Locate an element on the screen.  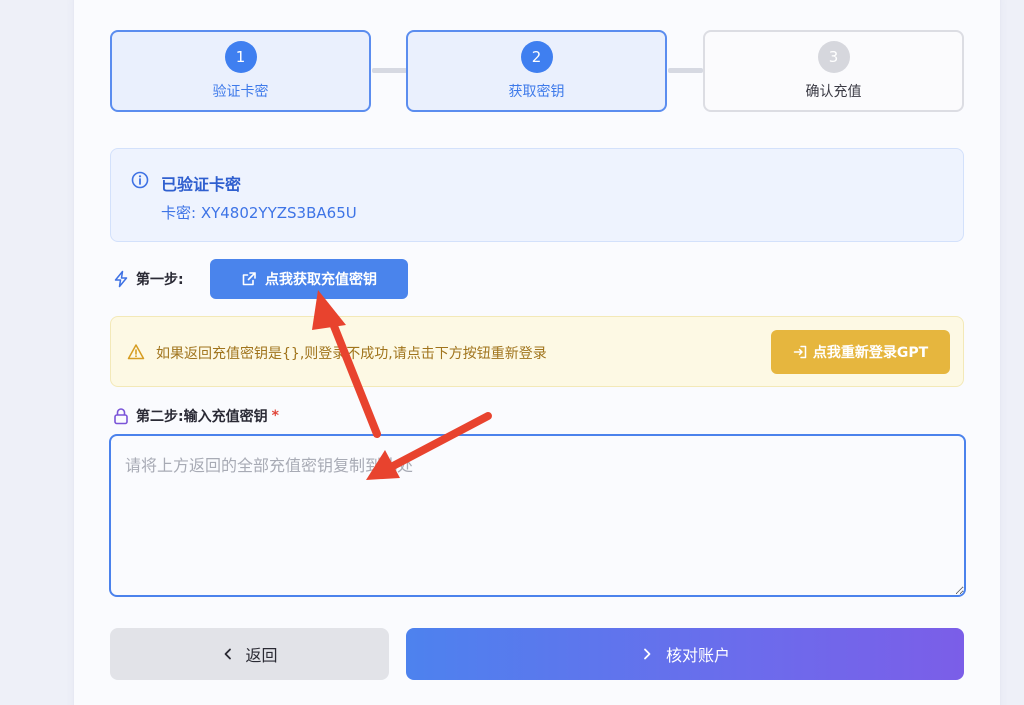
required-mark: * is located at coordinates (275, 416).